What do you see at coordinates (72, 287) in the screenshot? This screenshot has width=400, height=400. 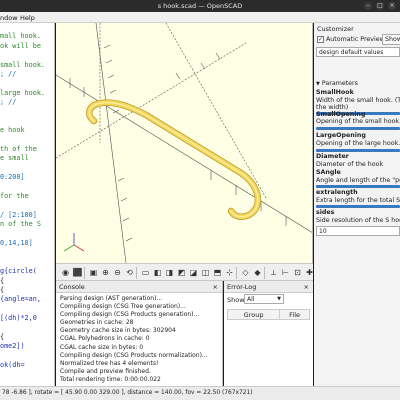 I see `console-title: Console` at bounding box center [72, 287].